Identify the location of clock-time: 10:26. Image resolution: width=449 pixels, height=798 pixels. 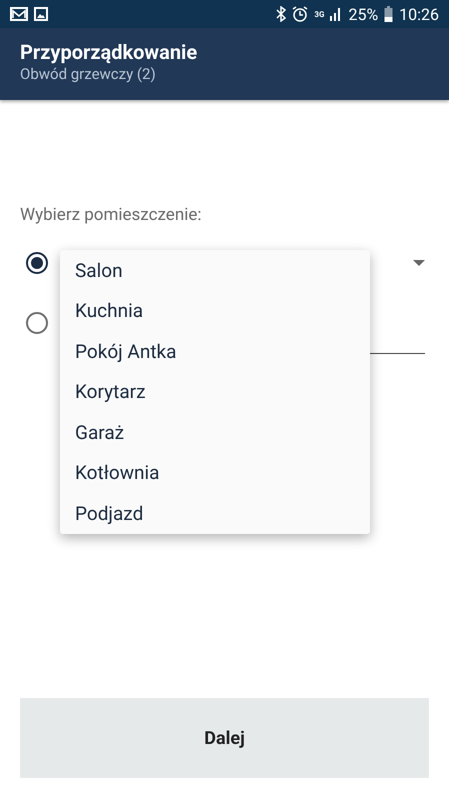
(419, 14).